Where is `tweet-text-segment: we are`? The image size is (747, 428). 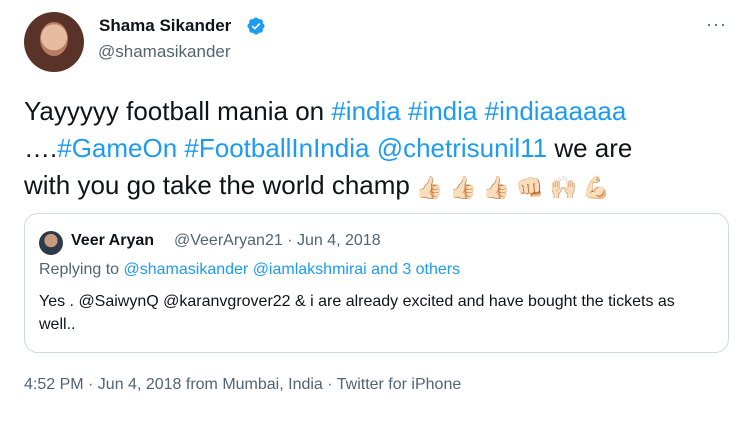 tweet-text-segment: we are is located at coordinates (590, 148).